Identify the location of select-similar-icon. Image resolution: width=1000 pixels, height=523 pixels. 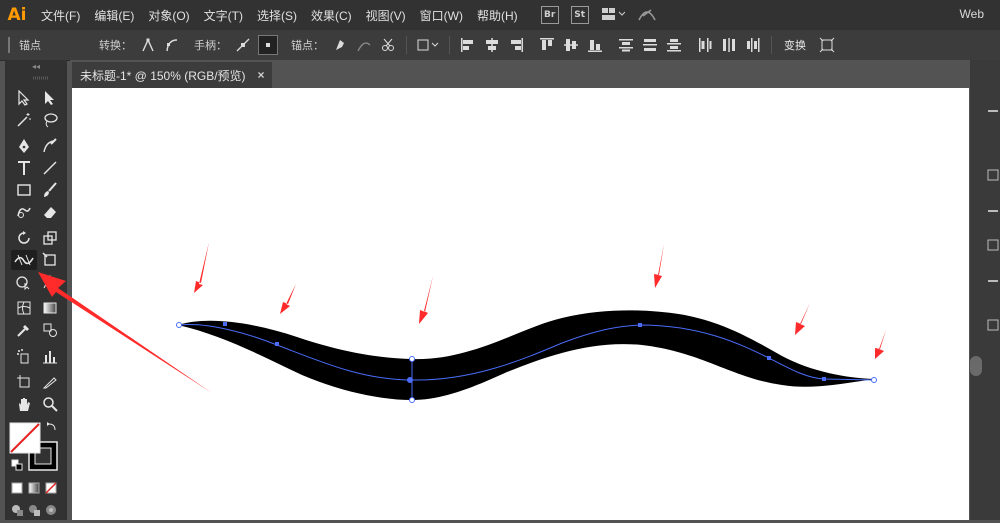
(428, 45).